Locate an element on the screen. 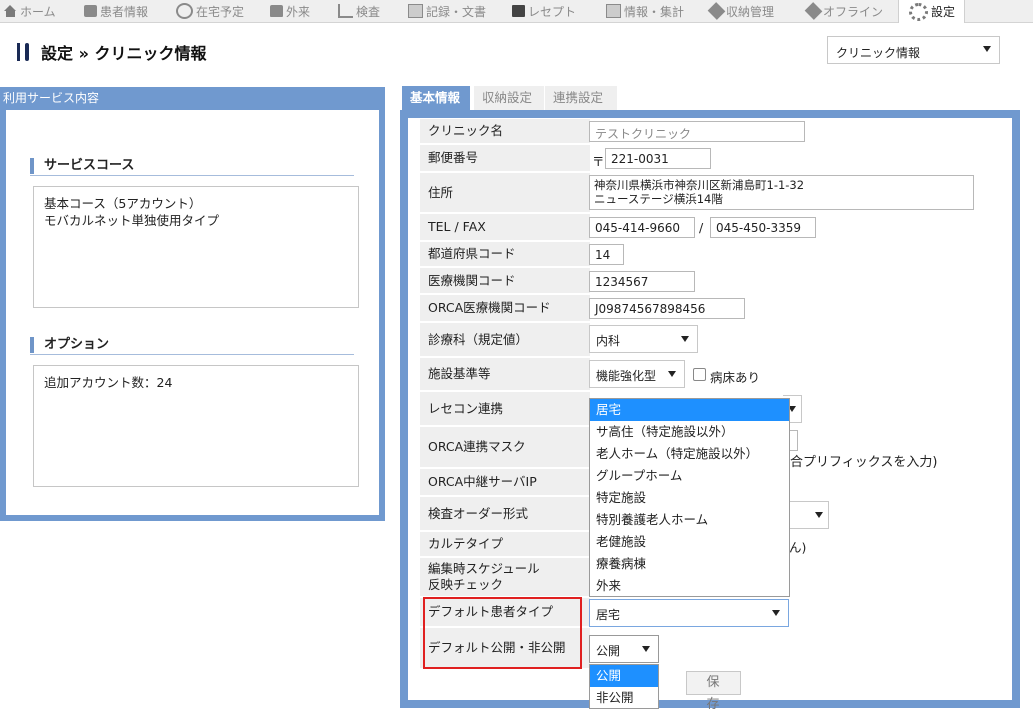  nav-tab-label: 収納管理 is located at coordinates (750, 11).